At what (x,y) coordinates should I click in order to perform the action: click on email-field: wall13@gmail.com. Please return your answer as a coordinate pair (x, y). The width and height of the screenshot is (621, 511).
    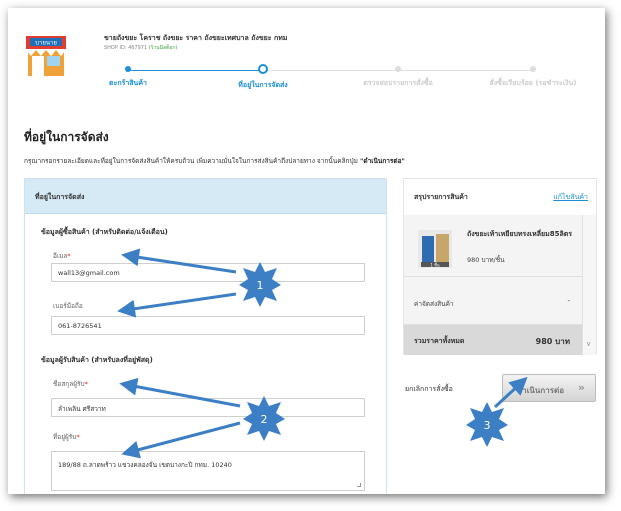
    Looking at the image, I should click on (208, 272).